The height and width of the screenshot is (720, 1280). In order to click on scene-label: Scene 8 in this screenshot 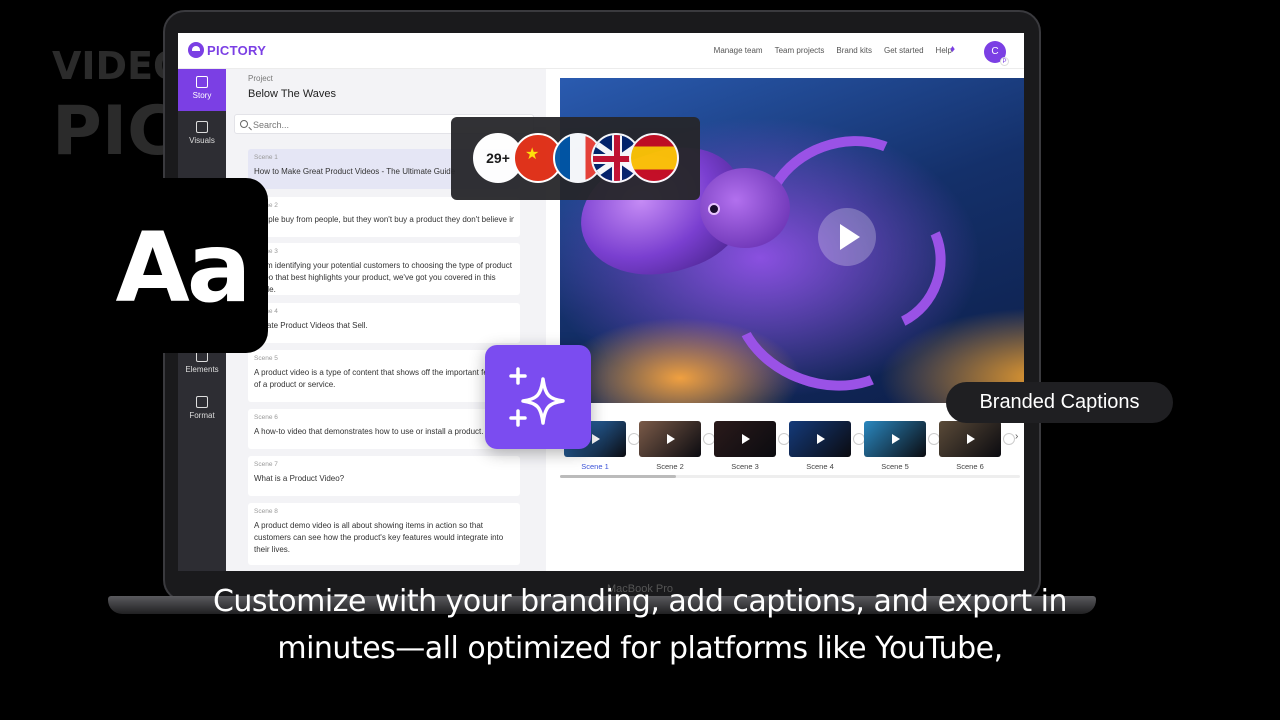, I will do `click(266, 511)`.